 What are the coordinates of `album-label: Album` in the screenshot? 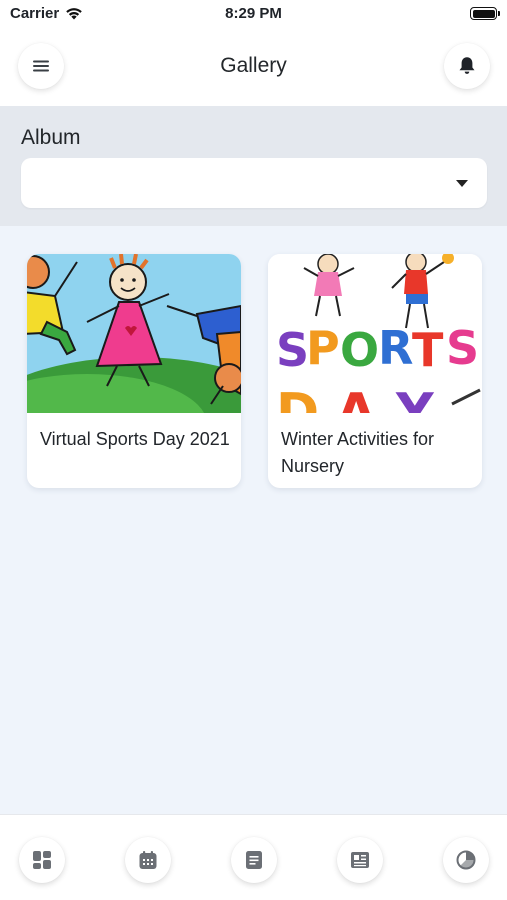 It's located at (51, 137).